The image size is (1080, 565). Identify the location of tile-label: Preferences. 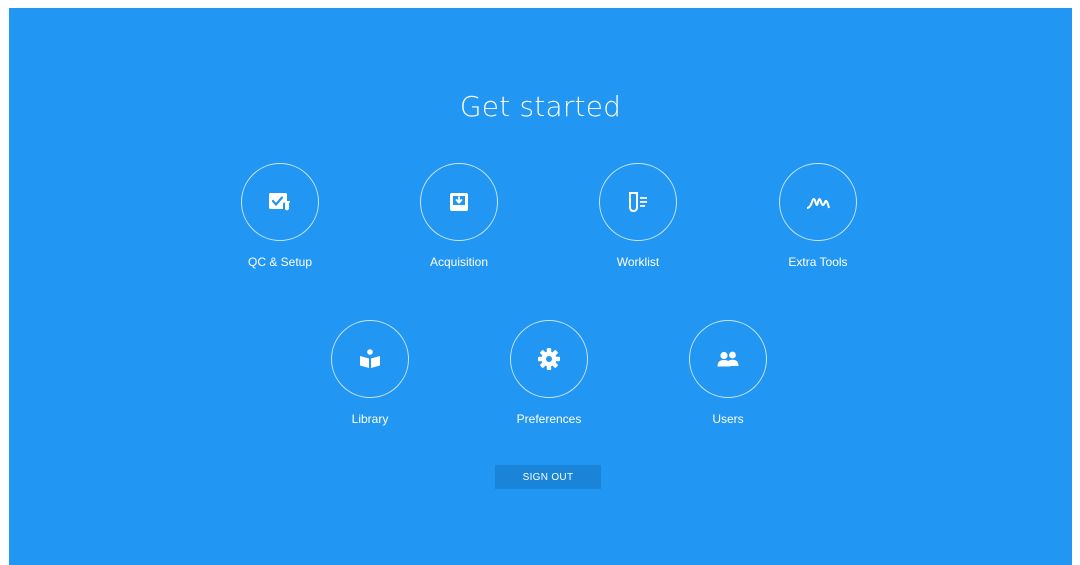
(549, 419).